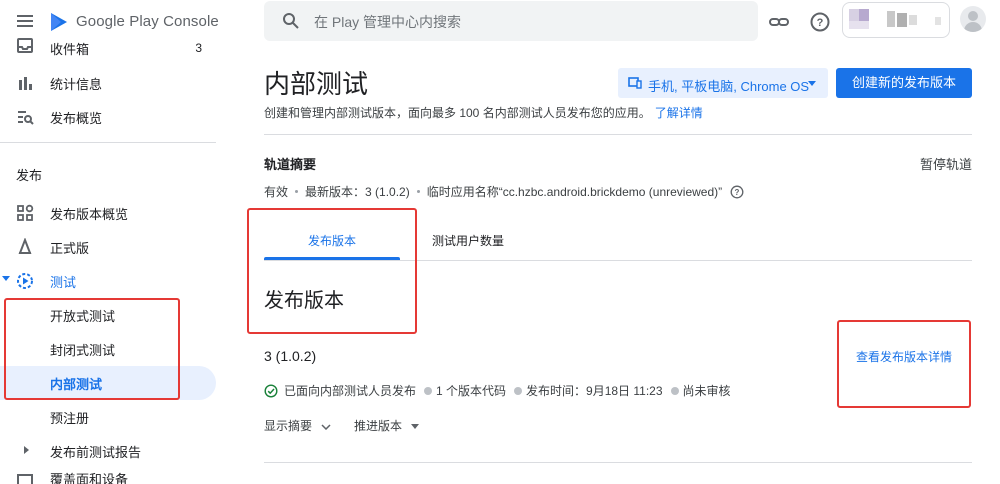 The height and width of the screenshot is (484, 1000). Describe the element at coordinates (723, 83) in the screenshot. I see `device-filter-button: 手机, 平板电脑, Chrome OS` at that location.